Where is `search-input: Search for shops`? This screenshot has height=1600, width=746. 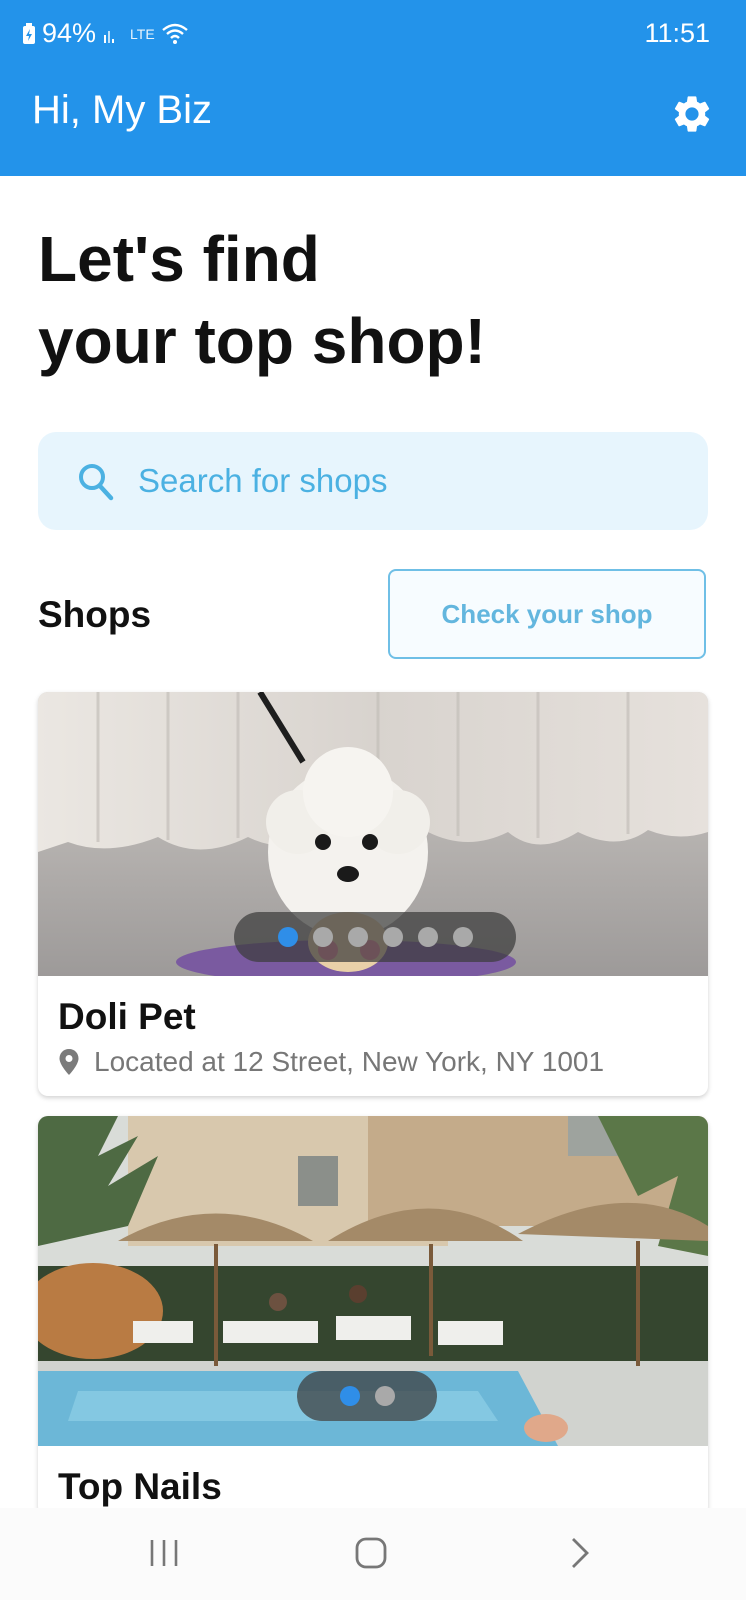
search-input: Search for shops is located at coordinates (373, 481).